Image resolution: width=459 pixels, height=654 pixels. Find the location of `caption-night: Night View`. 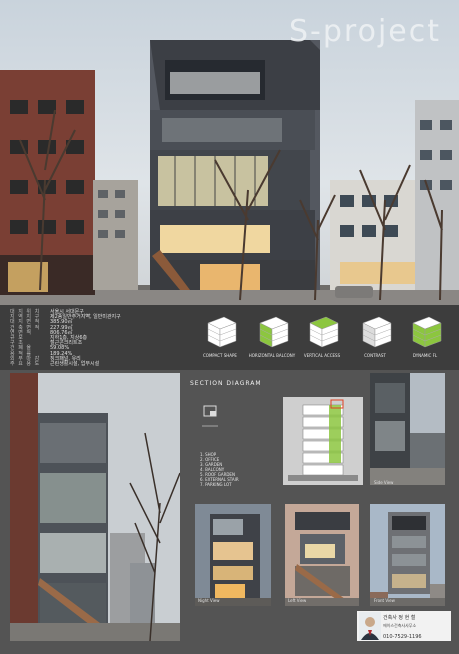

caption-night: Night View is located at coordinates (209, 600).